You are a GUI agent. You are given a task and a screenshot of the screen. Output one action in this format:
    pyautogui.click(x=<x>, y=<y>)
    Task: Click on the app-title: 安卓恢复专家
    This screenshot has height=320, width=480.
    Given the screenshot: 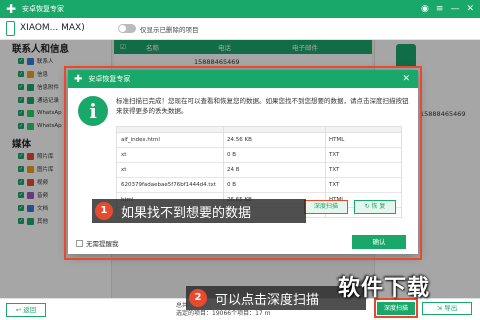 What is the action you would take?
    pyautogui.click(x=43, y=9)
    